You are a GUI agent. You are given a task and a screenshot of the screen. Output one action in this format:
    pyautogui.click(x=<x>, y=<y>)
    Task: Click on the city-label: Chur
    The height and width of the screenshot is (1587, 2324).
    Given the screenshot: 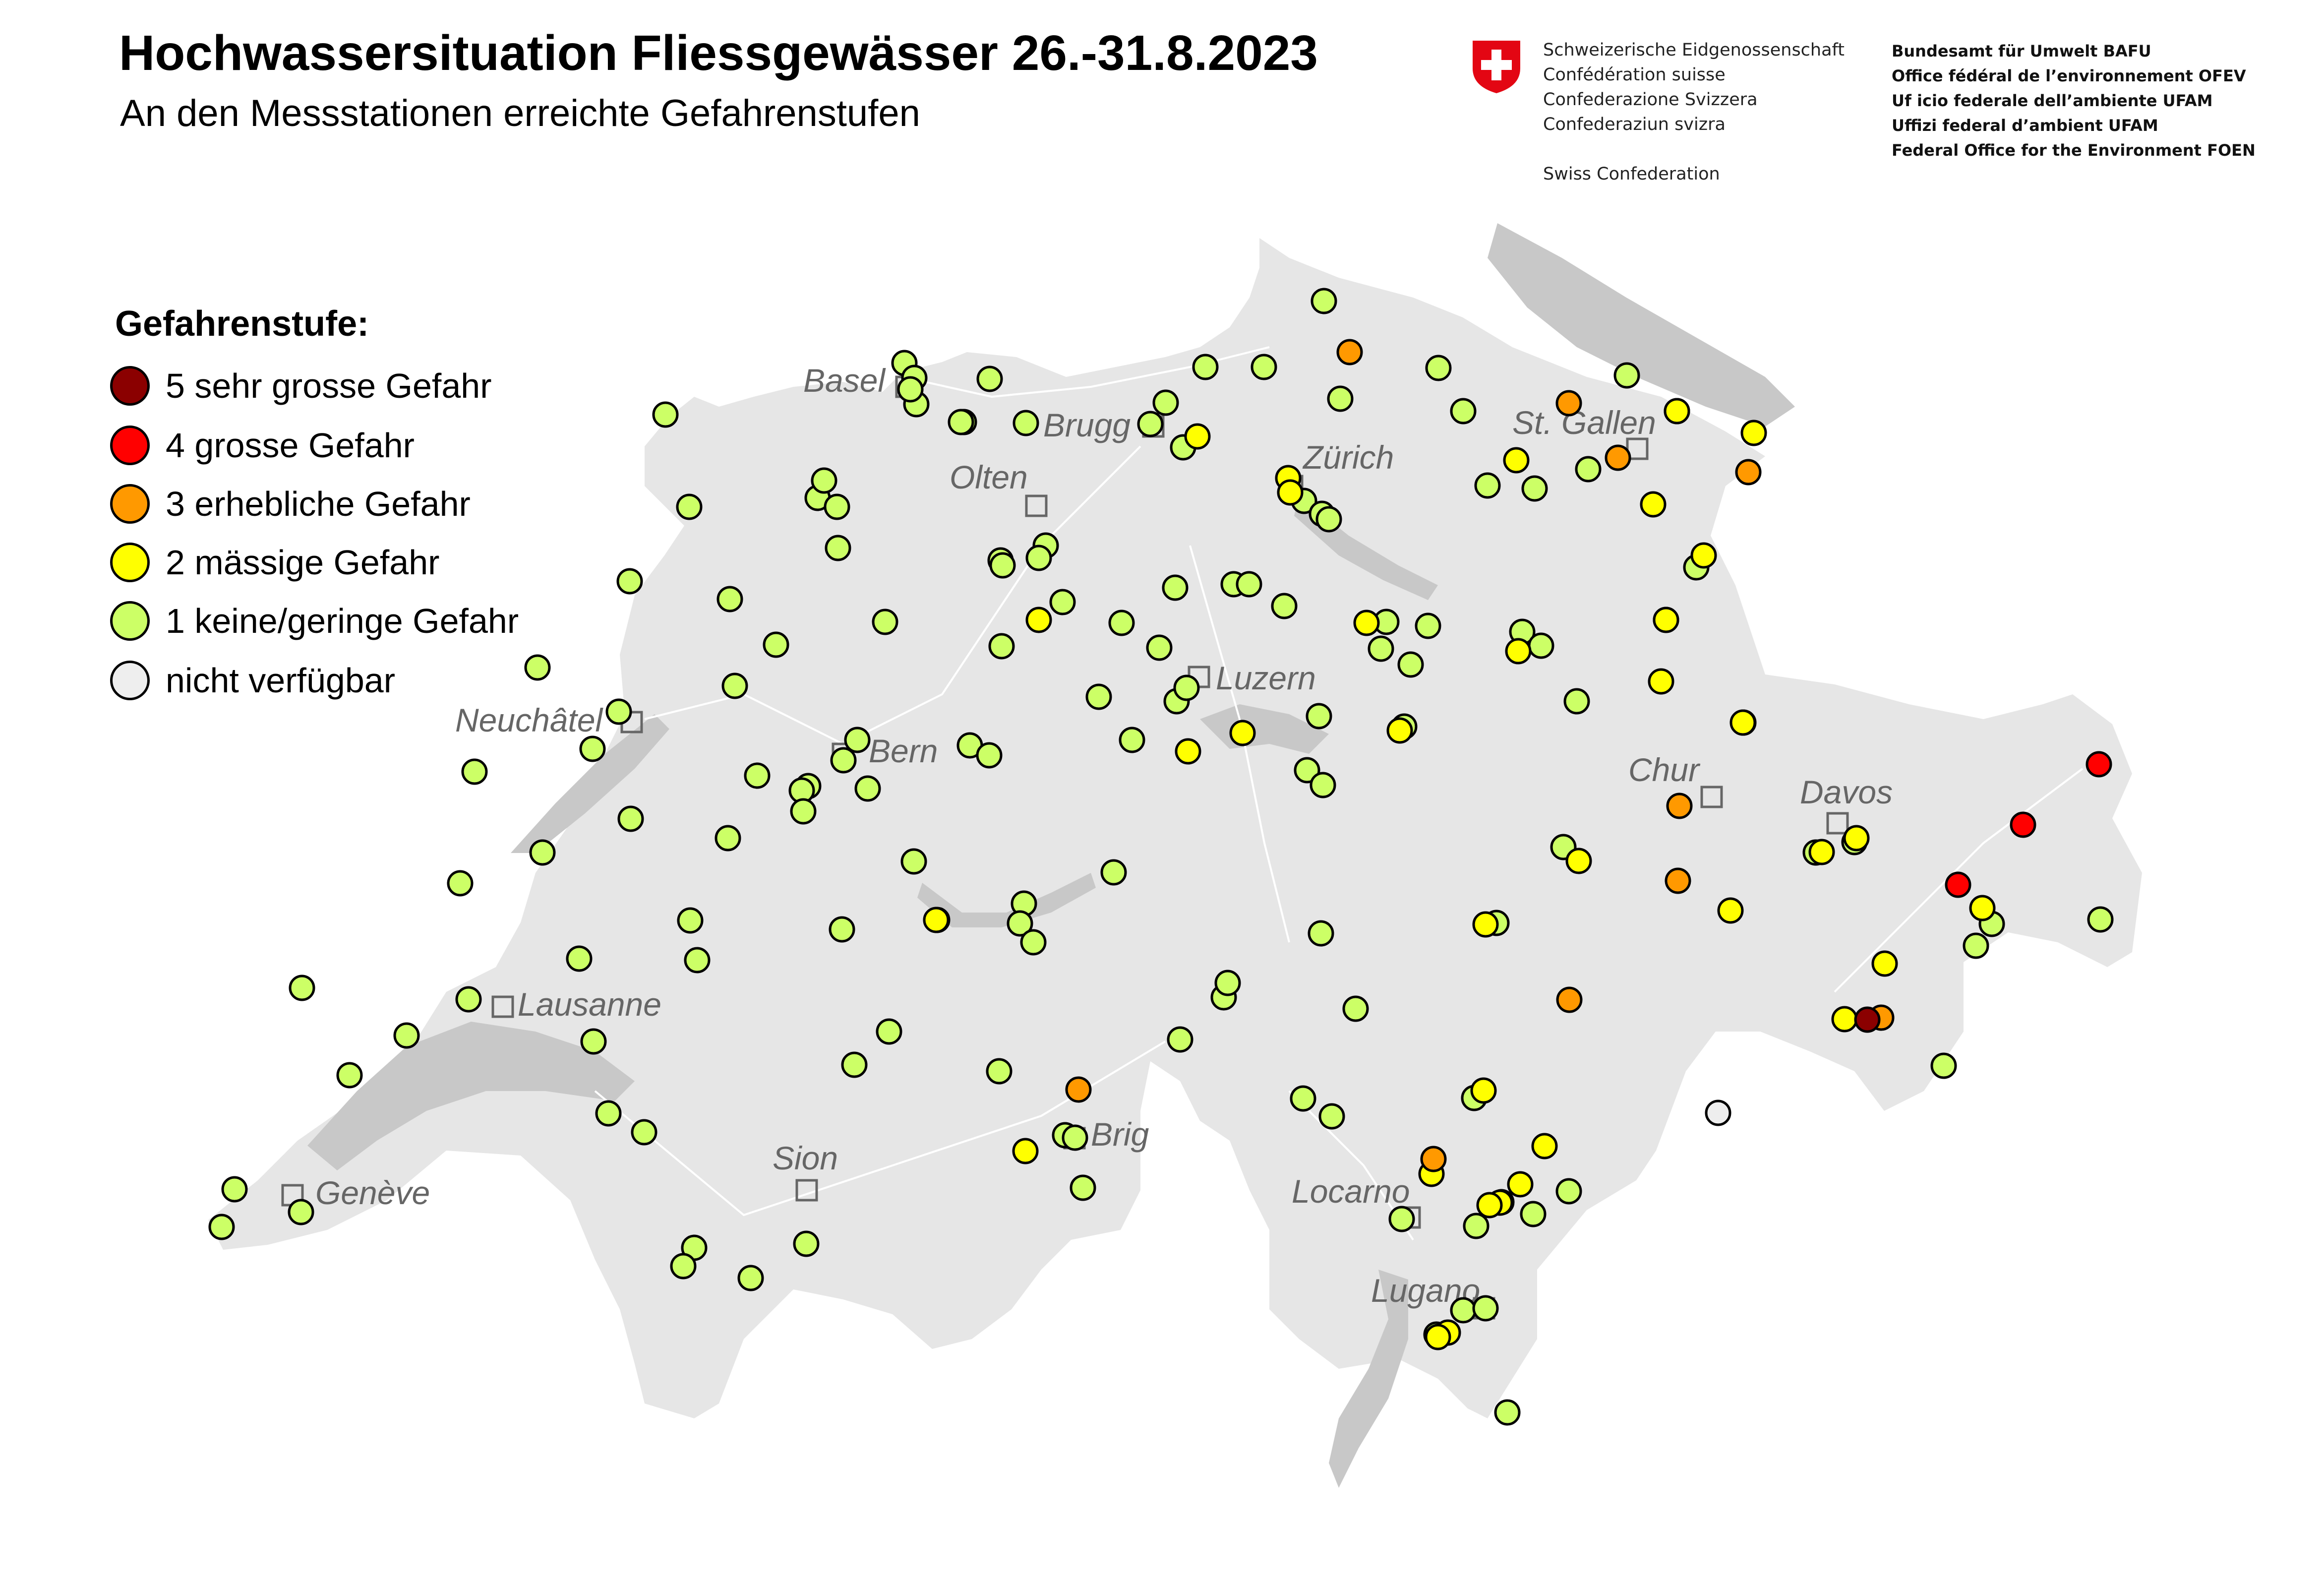 What is the action you would take?
    pyautogui.click(x=1664, y=769)
    